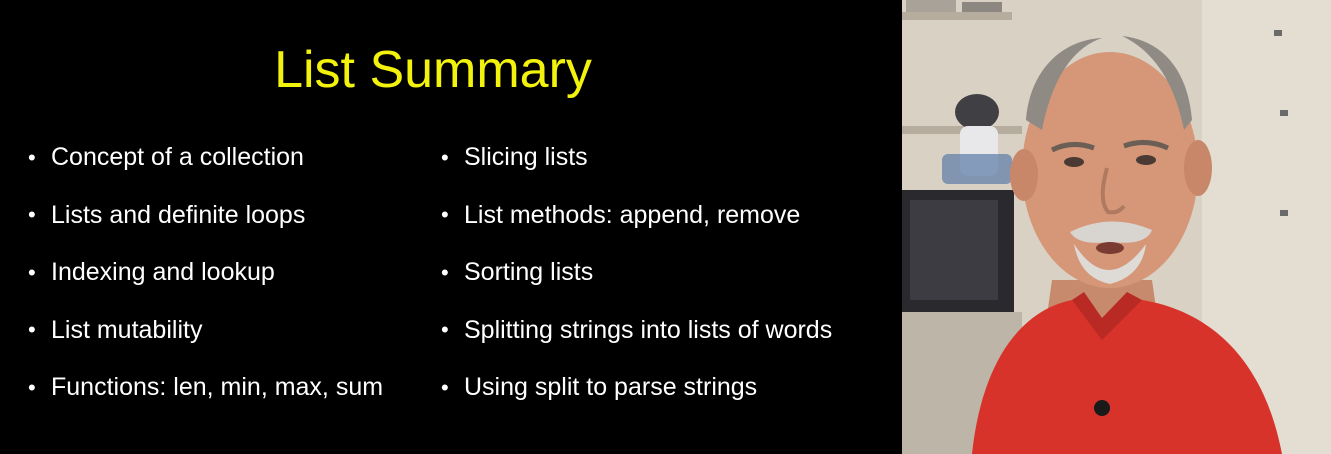 This screenshot has width=1331, height=454. I want to click on bullet-item: • Splitting strings into lists of words, so click(636, 331).